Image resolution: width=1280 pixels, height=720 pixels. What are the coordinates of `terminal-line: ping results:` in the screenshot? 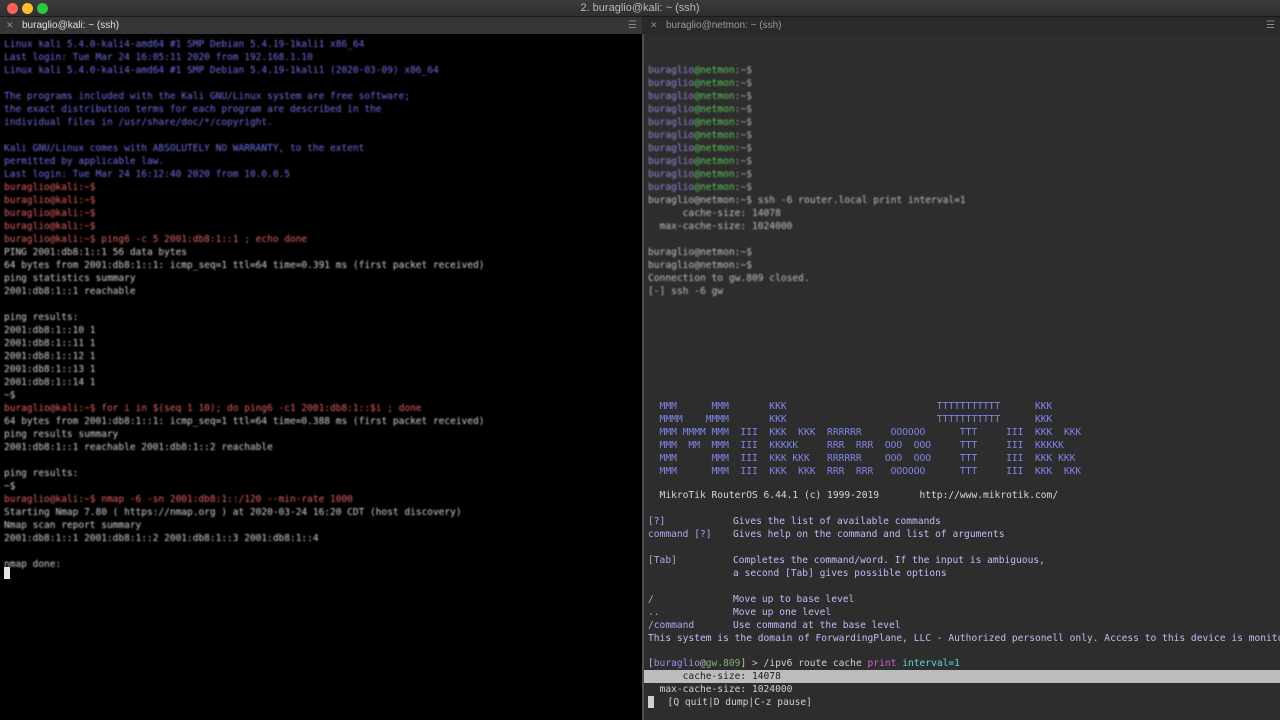 It's located at (41, 317).